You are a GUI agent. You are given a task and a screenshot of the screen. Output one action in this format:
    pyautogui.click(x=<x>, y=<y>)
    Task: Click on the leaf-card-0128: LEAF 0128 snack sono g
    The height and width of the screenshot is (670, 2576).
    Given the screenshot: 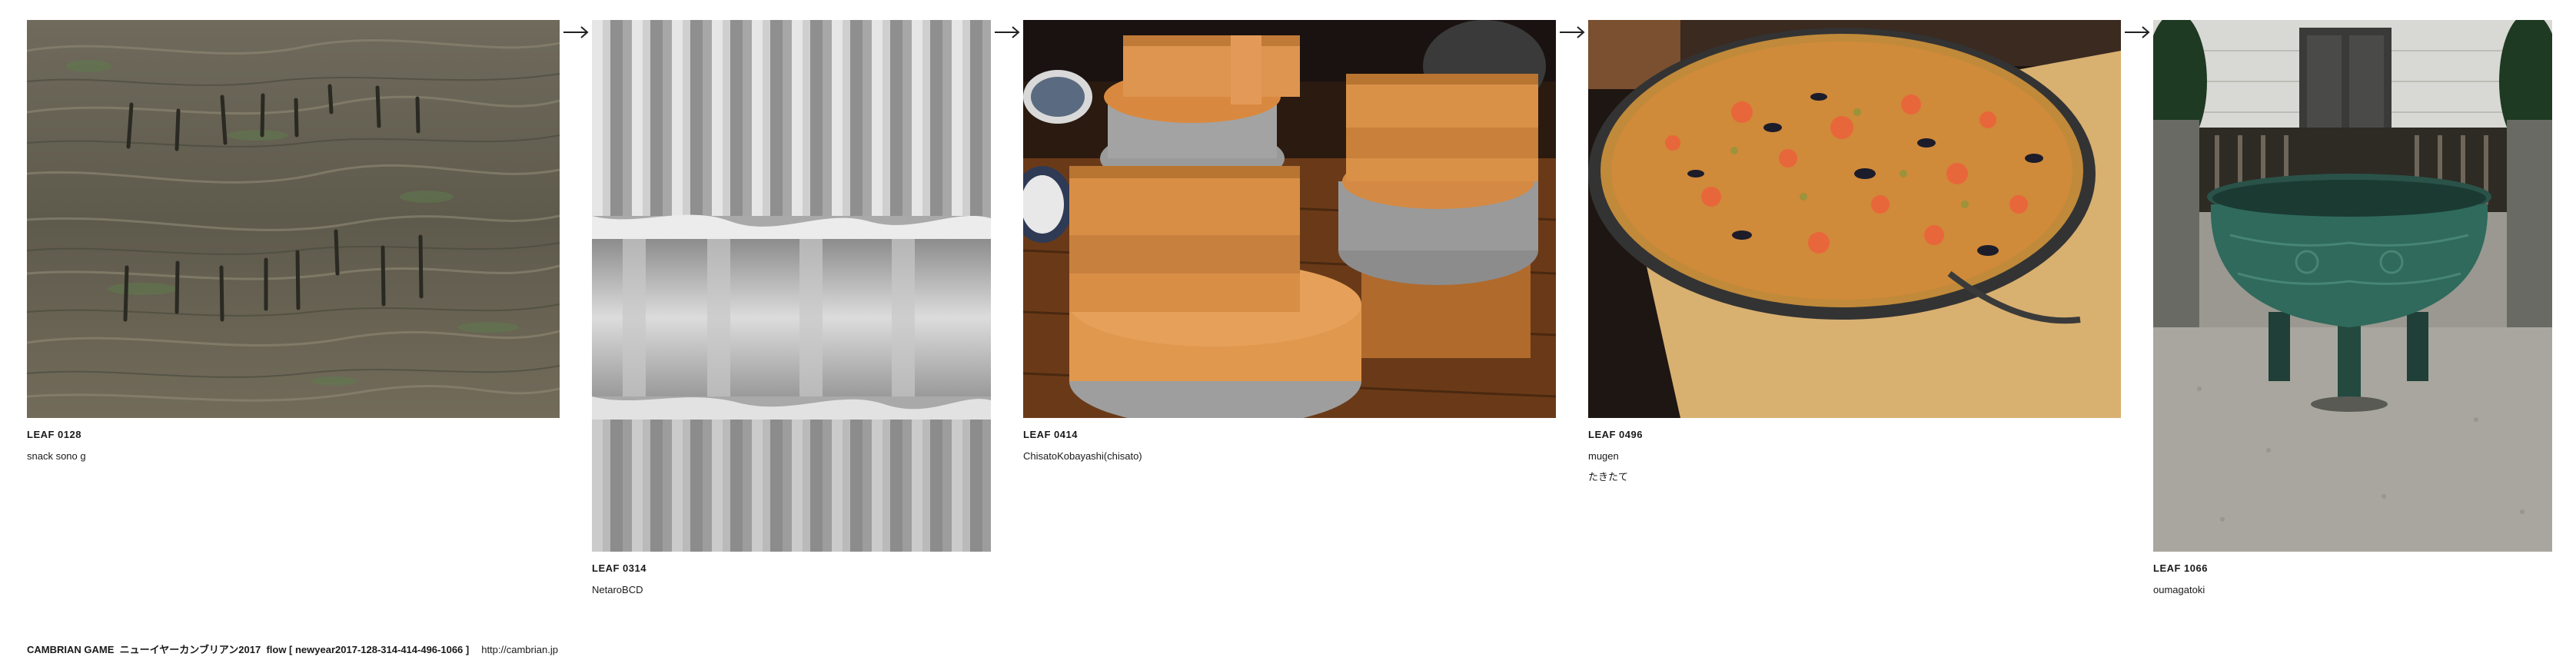 What is the action you would take?
    pyautogui.click(x=293, y=241)
    